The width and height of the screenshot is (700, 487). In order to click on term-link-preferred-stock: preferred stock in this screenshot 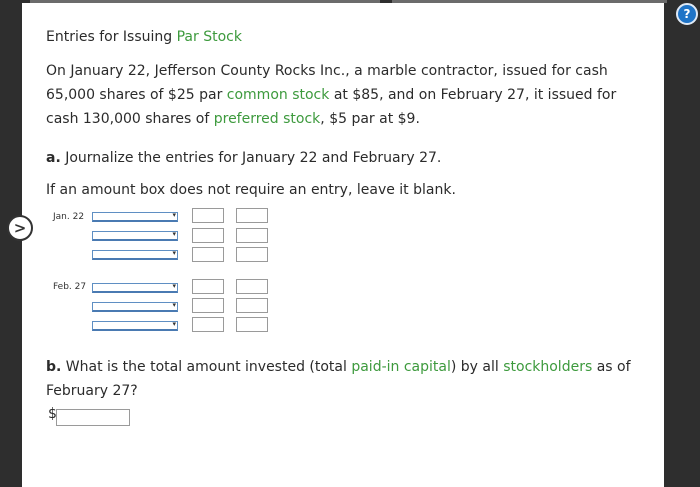, I will do `click(267, 119)`.